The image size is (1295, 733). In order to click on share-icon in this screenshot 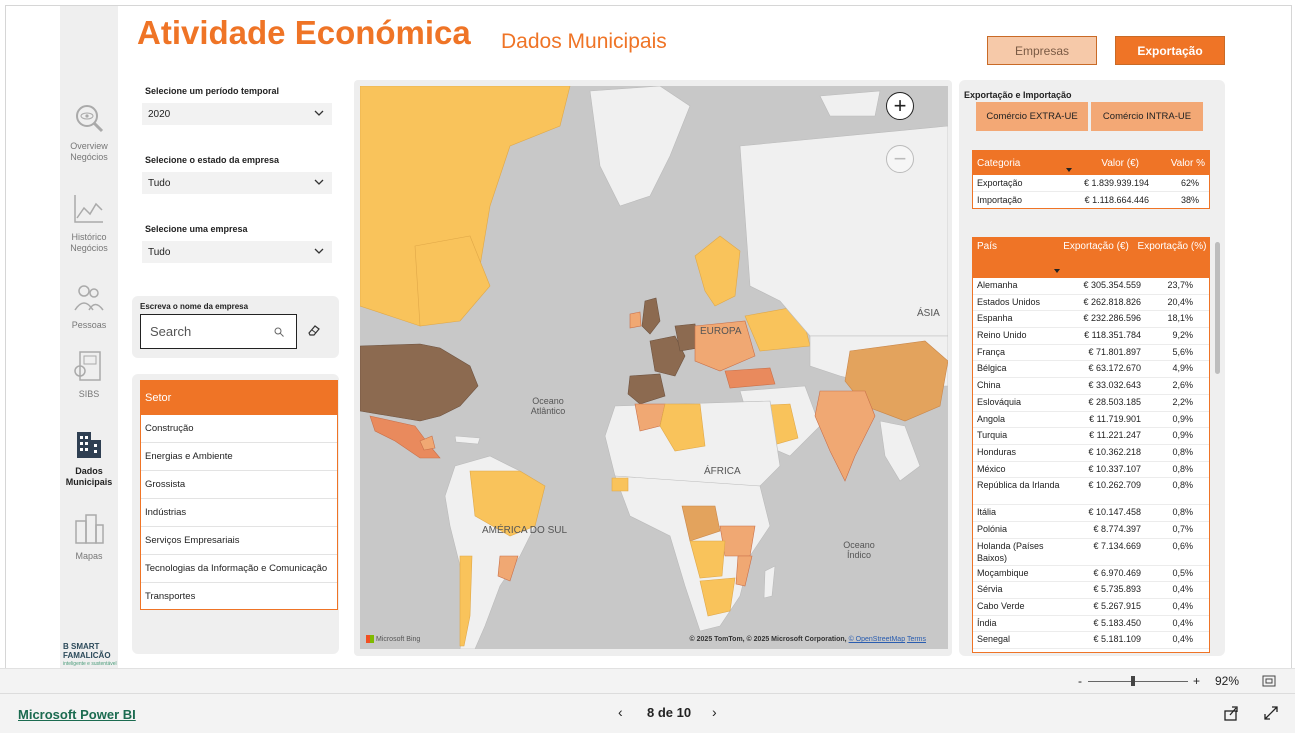, I will do `click(1231, 713)`.